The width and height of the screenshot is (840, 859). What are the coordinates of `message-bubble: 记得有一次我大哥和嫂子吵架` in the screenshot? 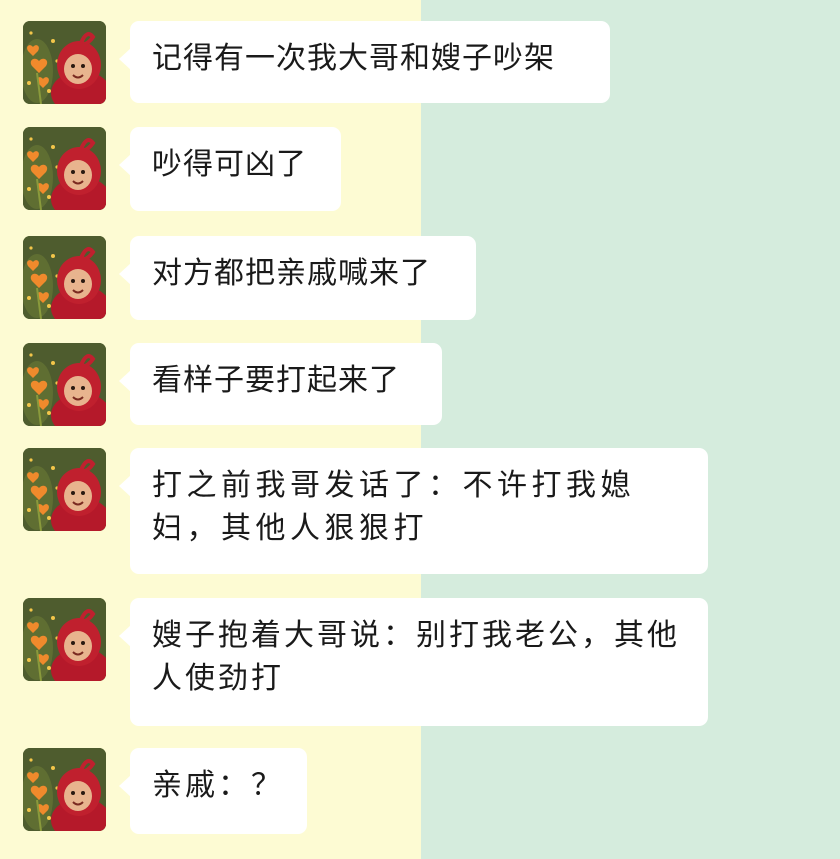 It's located at (364, 62).